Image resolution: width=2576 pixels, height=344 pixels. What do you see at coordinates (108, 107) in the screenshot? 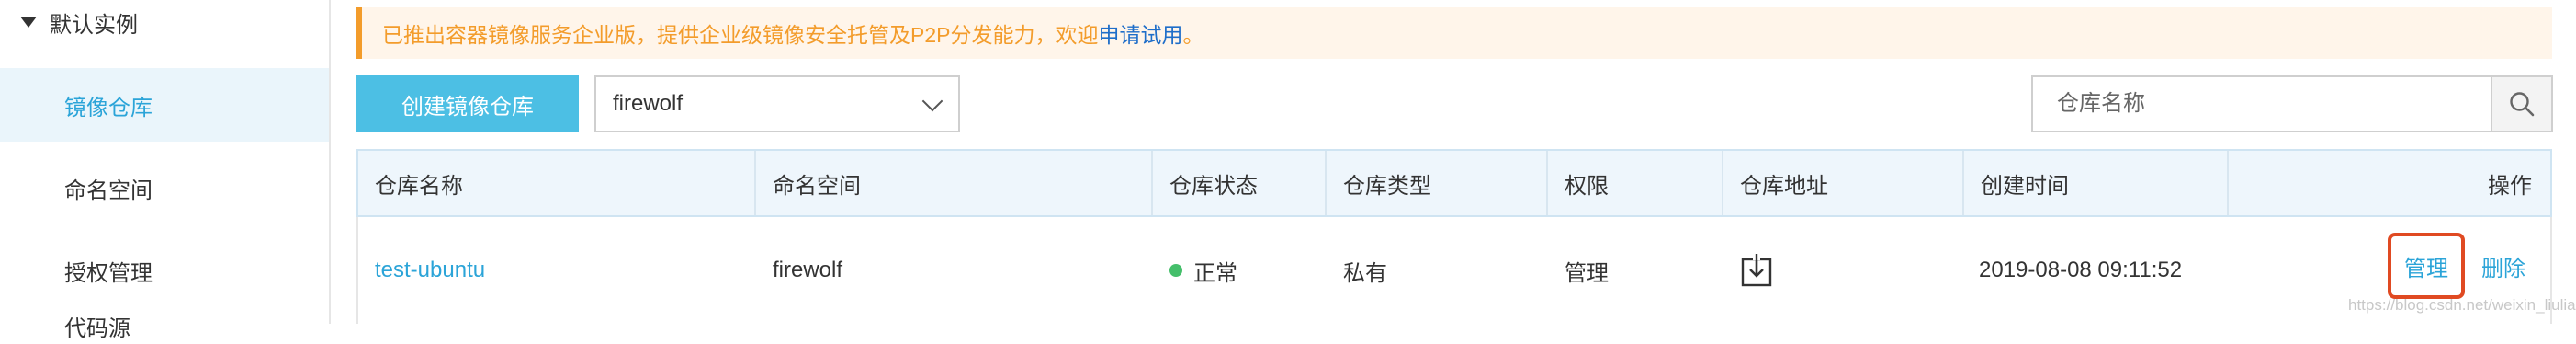
I see `sidebar-item-label: 镜像仓库` at bounding box center [108, 107].